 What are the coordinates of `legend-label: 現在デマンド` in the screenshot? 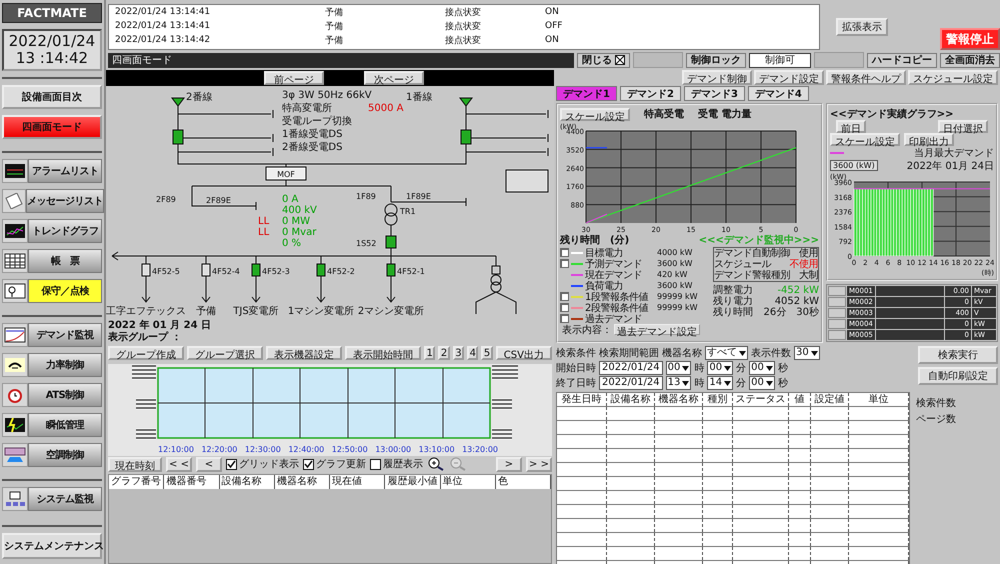 It's located at (614, 274).